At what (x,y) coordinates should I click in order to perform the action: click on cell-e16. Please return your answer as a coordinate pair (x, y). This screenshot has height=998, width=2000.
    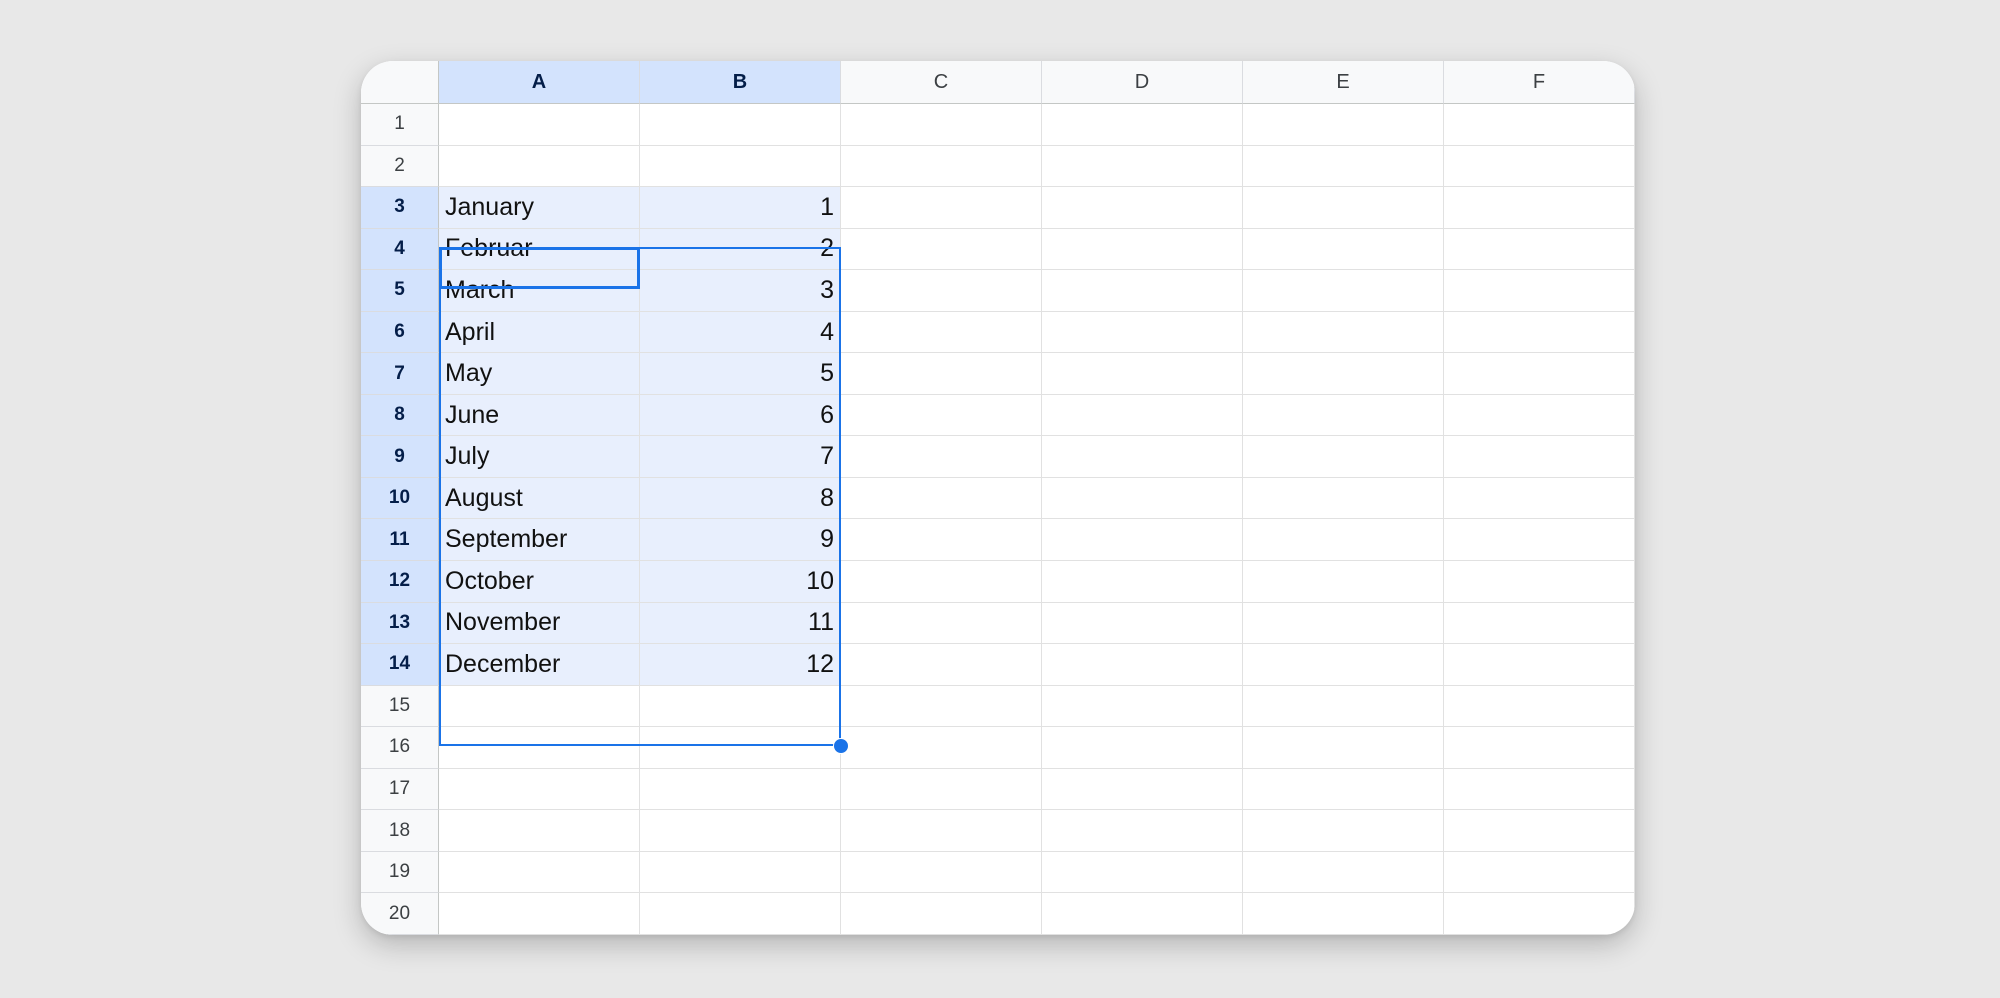
    Looking at the image, I should click on (1343, 748).